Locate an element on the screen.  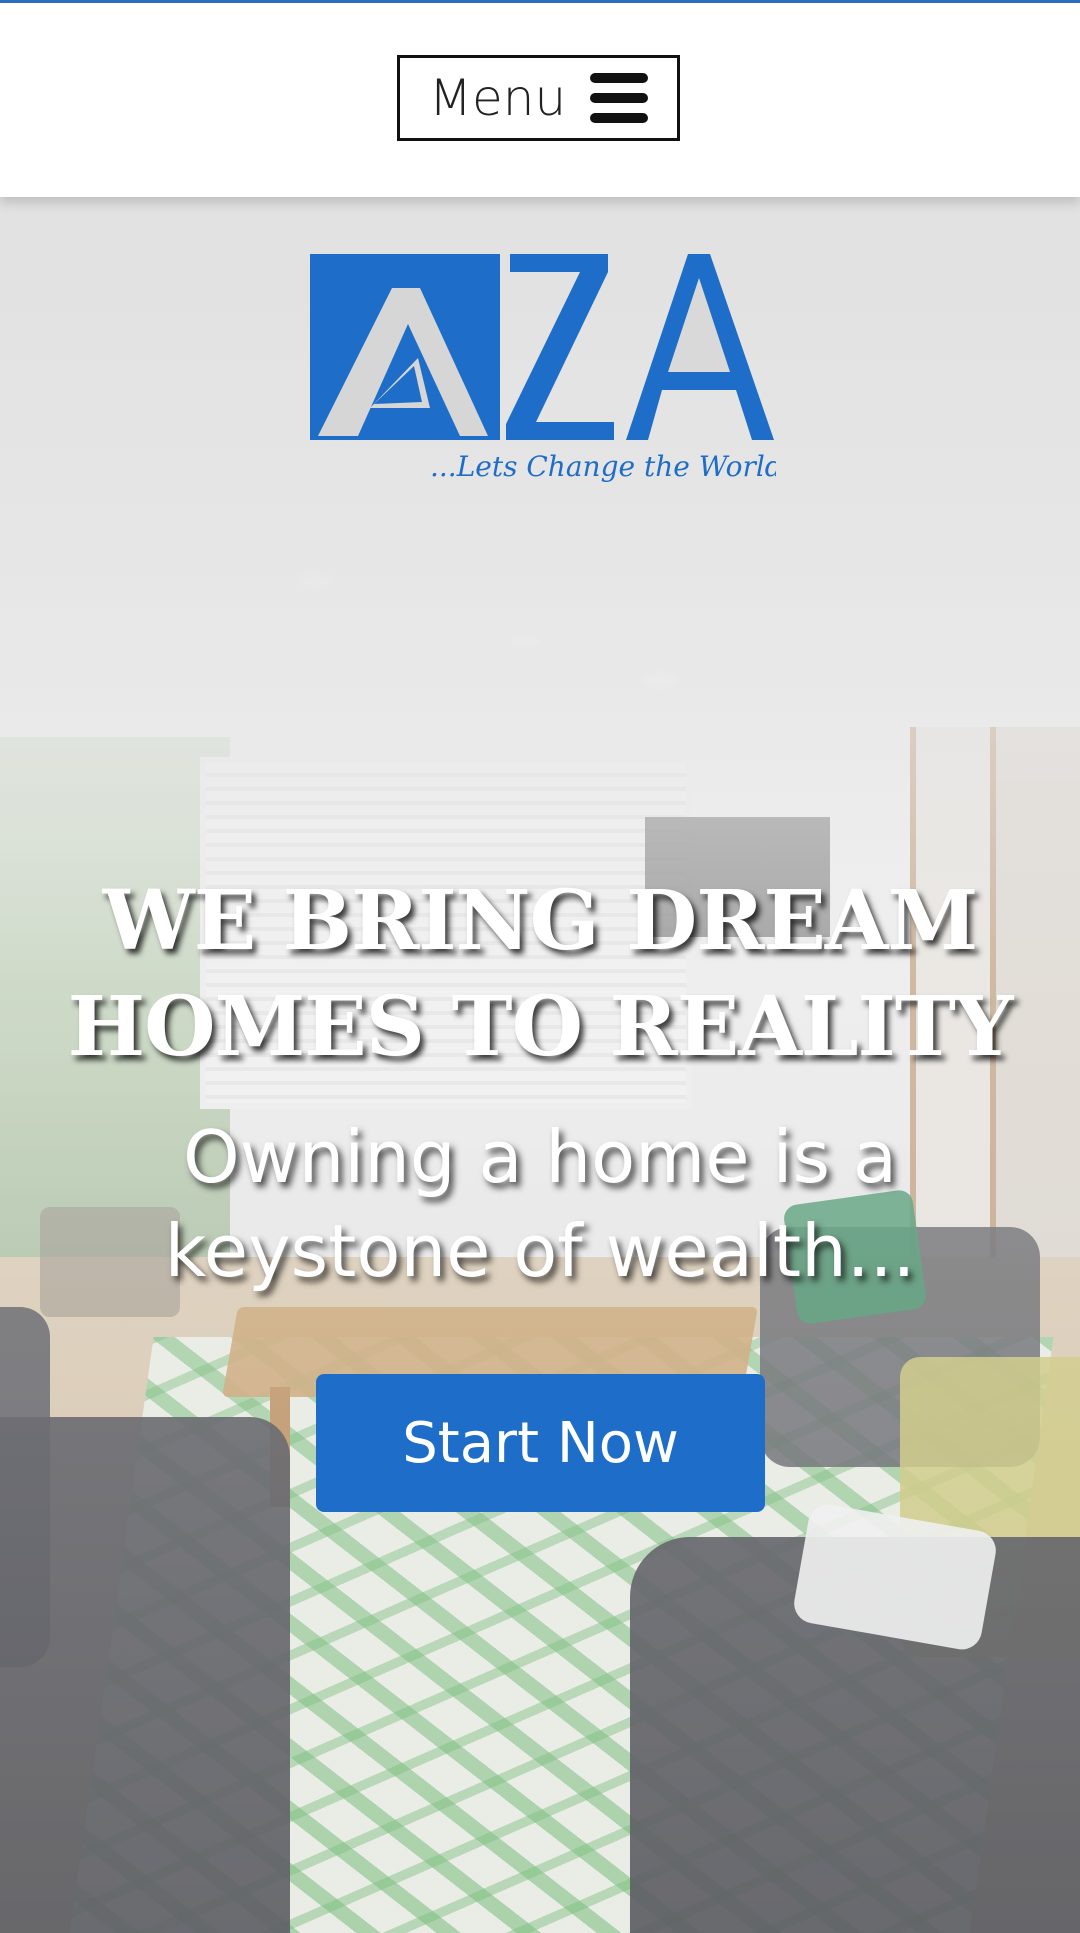
menu-label: Menu is located at coordinates (497, 98).